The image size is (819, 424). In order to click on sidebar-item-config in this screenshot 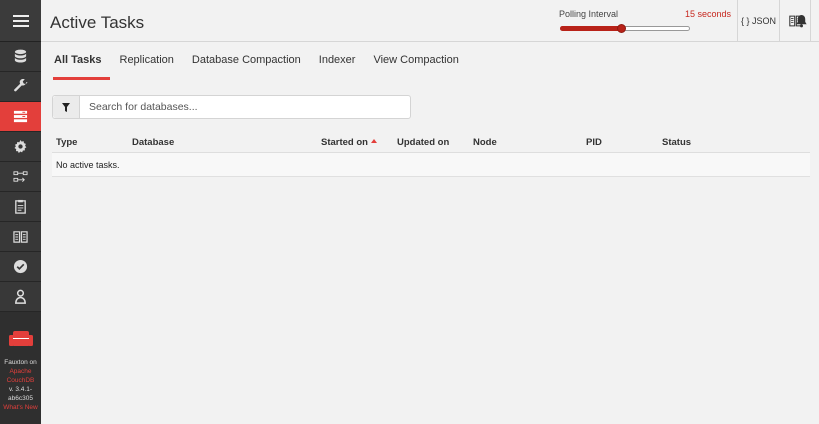, I will do `click(20, 147)`.